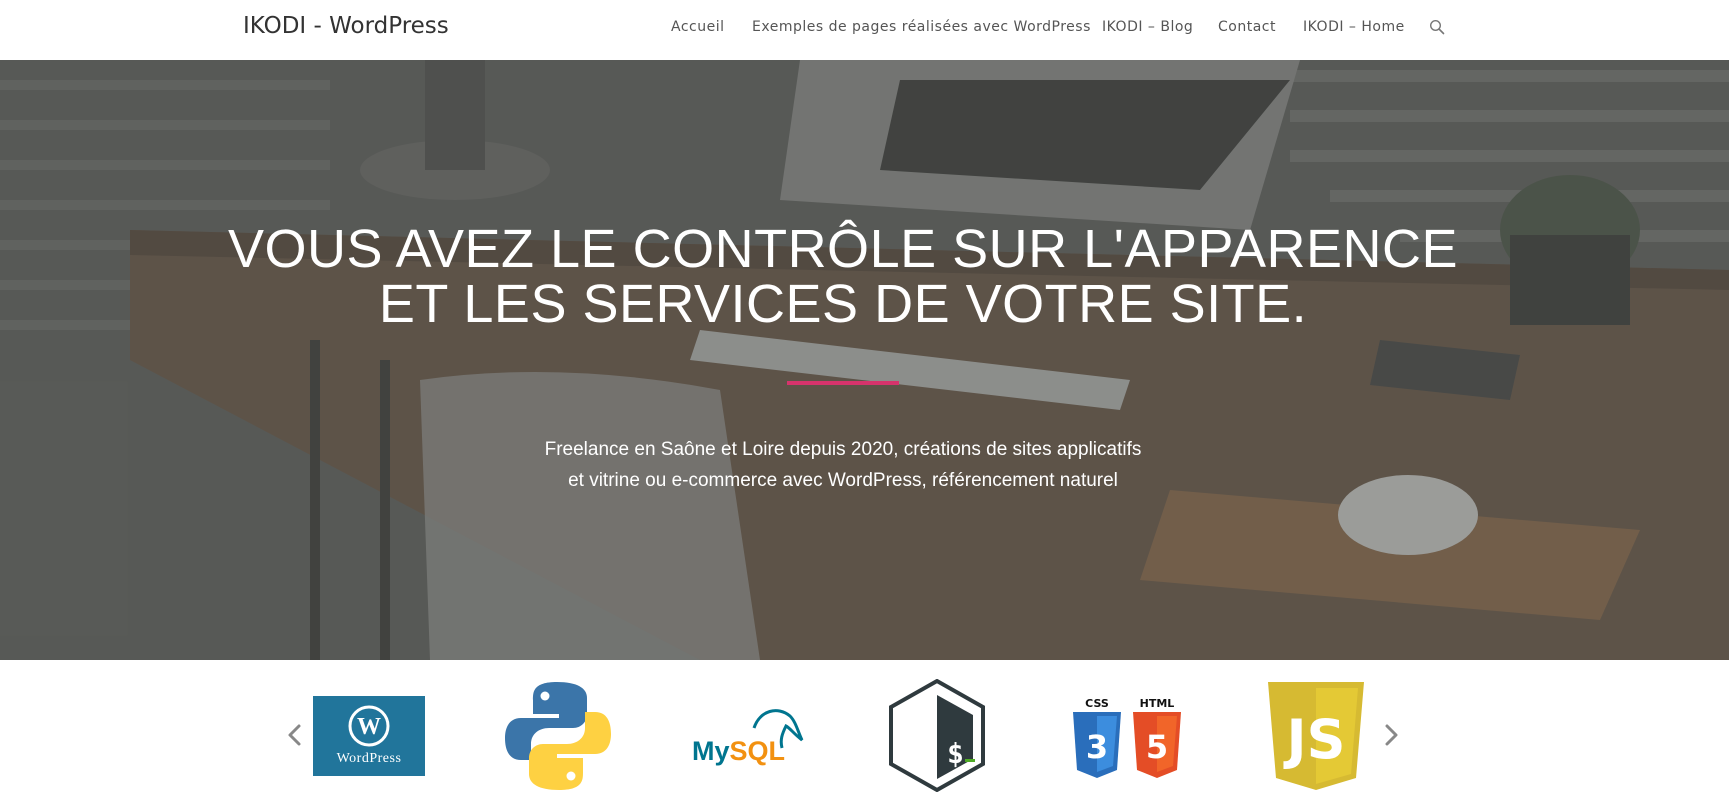 Image resolution: width=1729 pixels, height=812 pixels. I want to click on javascript-logo: JS, so click(1316, 736).